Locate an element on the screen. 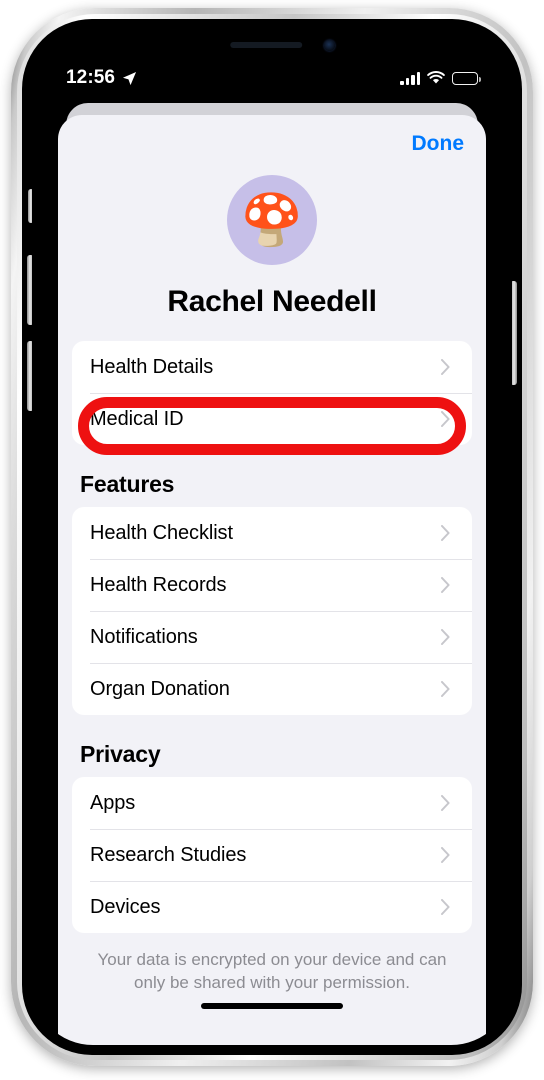  location-arrow-icon is located at coordinates (130, 78).